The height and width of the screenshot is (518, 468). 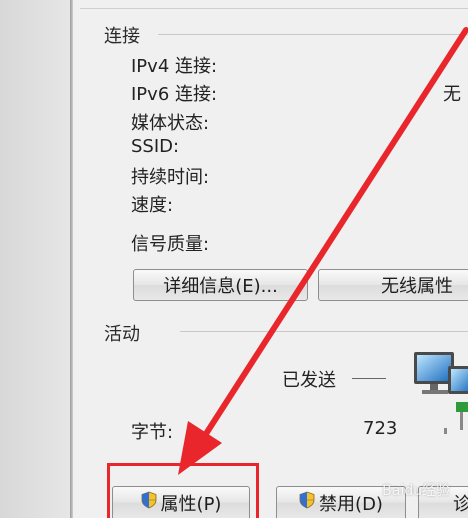 What do you see at coordinates (452, 94) in the screenshot?
I see `ipv6-connectivity-value: 无` at bounding box center [452, 94].